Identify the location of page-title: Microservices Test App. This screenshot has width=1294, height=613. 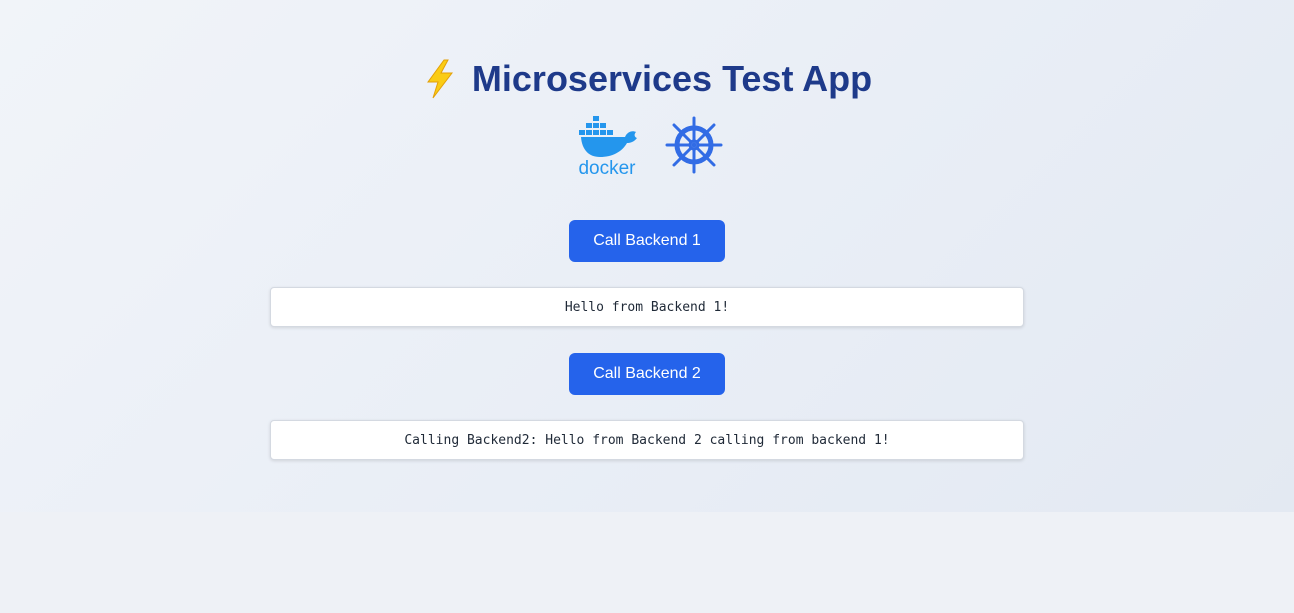
(672, 78).